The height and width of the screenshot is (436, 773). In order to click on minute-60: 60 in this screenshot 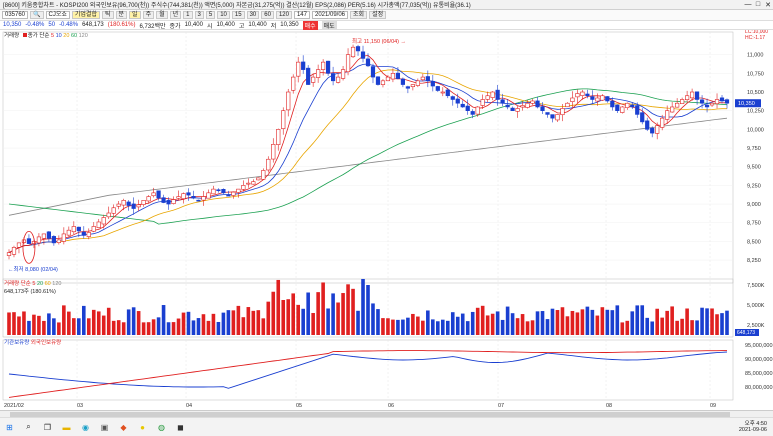, I will do `click(267, 15)`.